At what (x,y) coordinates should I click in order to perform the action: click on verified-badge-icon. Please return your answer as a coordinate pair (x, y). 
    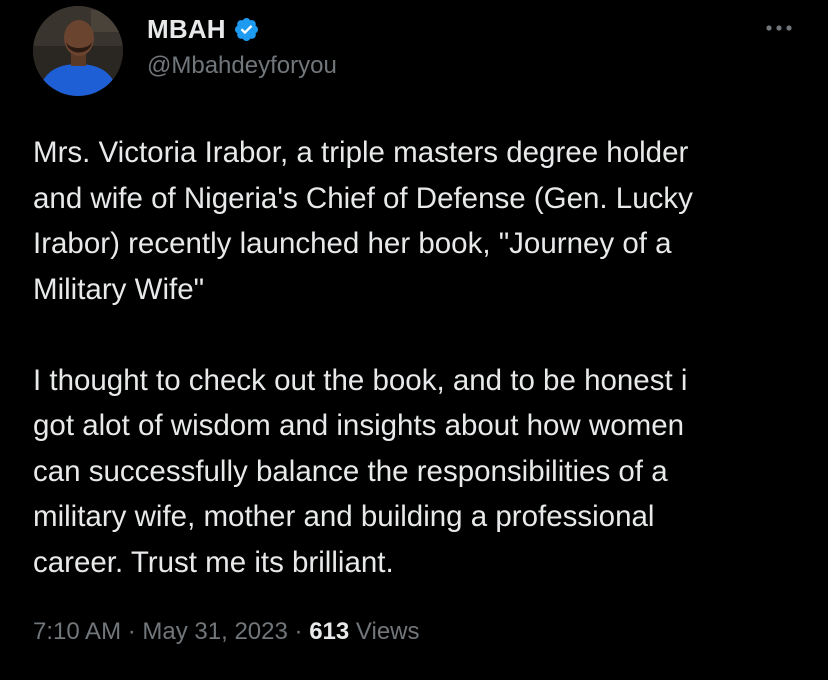
    Looking at the image, I should click on (246, 29).